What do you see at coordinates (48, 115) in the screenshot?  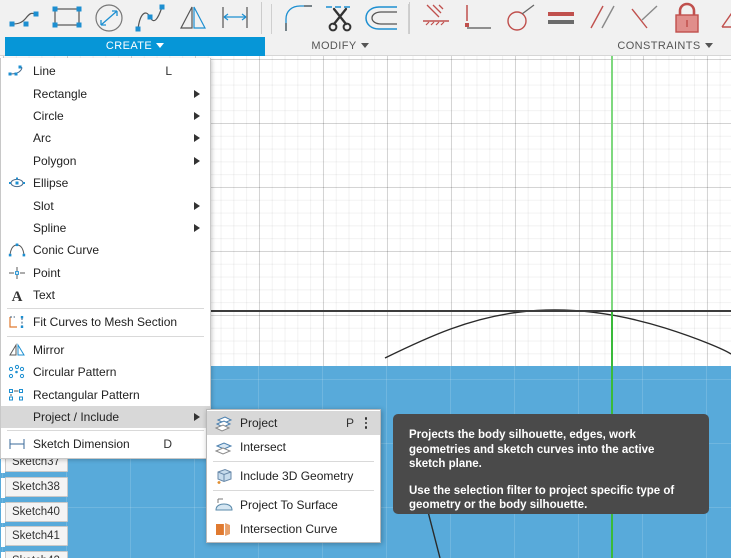 I see `menu-item-label: Circle` at bounding box center [48, 115].